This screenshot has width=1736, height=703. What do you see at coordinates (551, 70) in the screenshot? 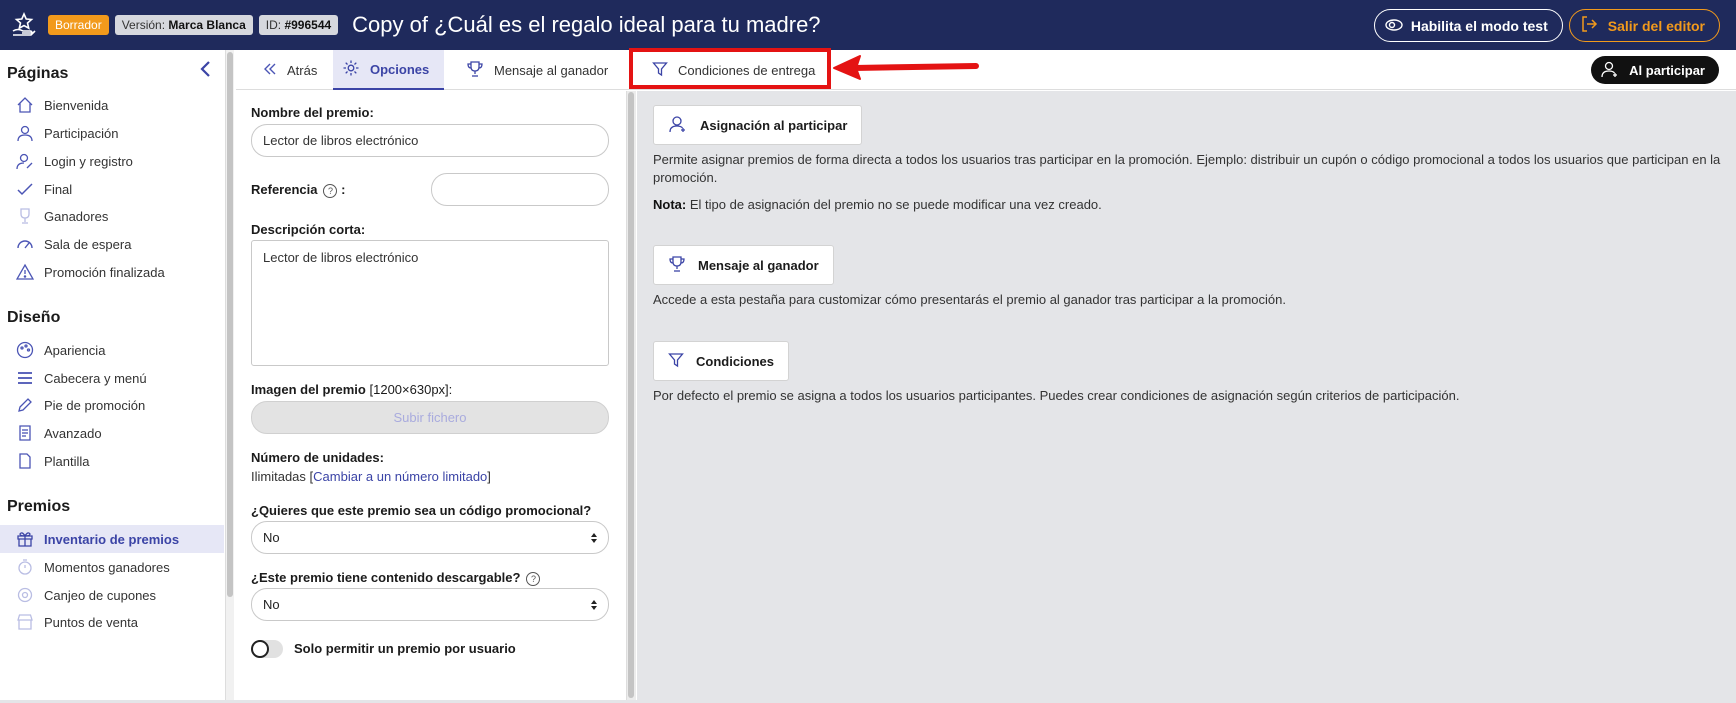
I see `tab-label: Mensaje al ganador` at bounding box center [551, 70].